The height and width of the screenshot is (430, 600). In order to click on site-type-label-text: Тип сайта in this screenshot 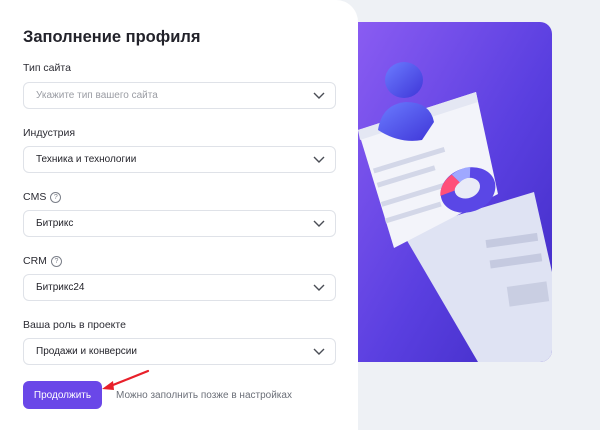, I will do `click(47, 68)`.